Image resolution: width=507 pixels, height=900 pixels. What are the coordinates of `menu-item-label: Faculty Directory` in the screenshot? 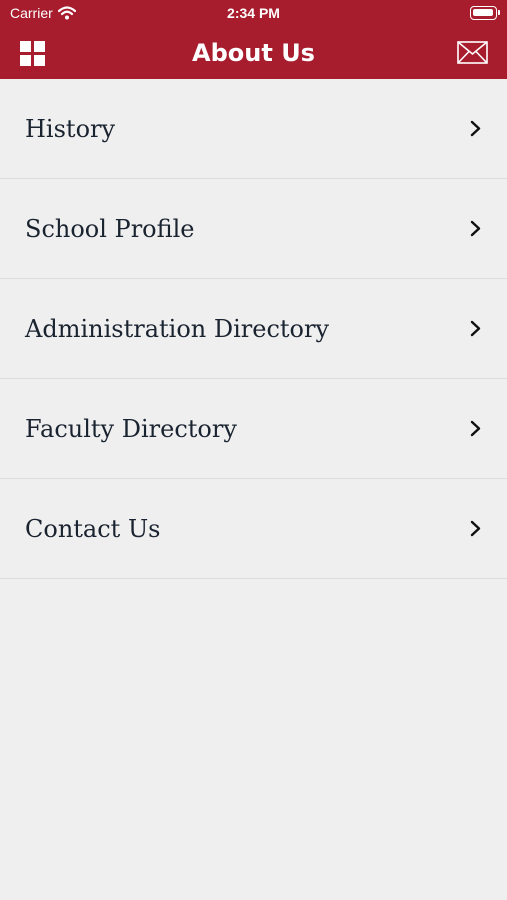 It's located at (131, 429).